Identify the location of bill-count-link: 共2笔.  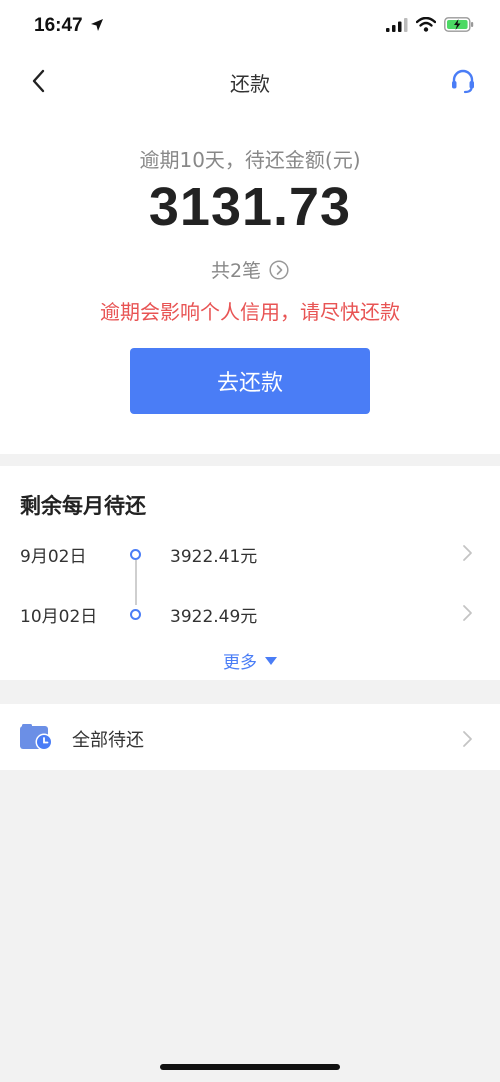
(250, 269).